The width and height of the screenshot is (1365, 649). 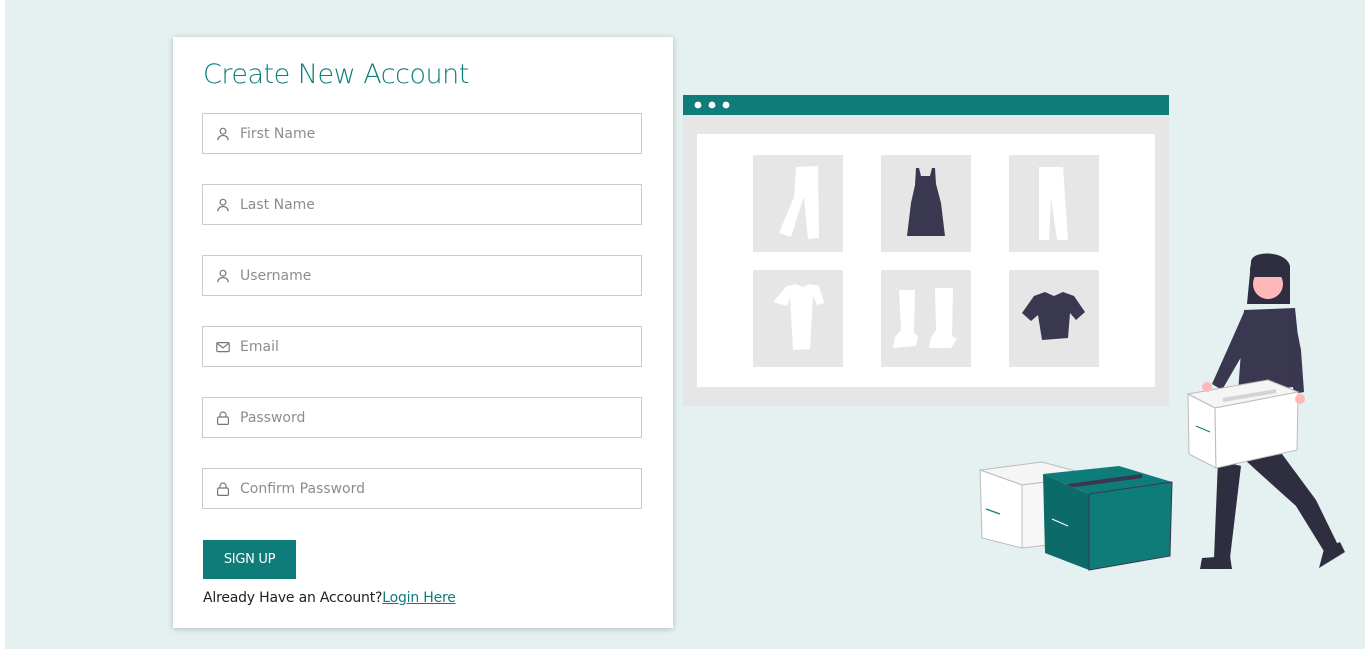 I want to click on boxes-illustration, so click(x=1076, y=516).